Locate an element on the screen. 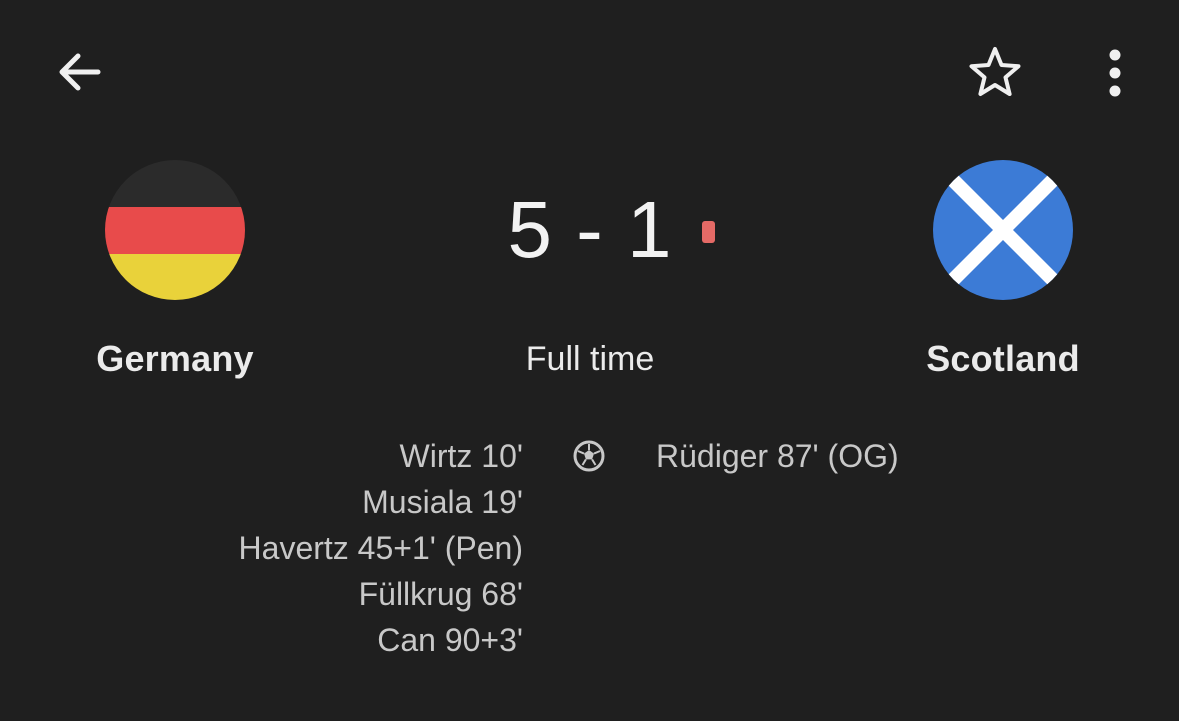  match-score: 5 - 1 is located at coordinates (590, 229).